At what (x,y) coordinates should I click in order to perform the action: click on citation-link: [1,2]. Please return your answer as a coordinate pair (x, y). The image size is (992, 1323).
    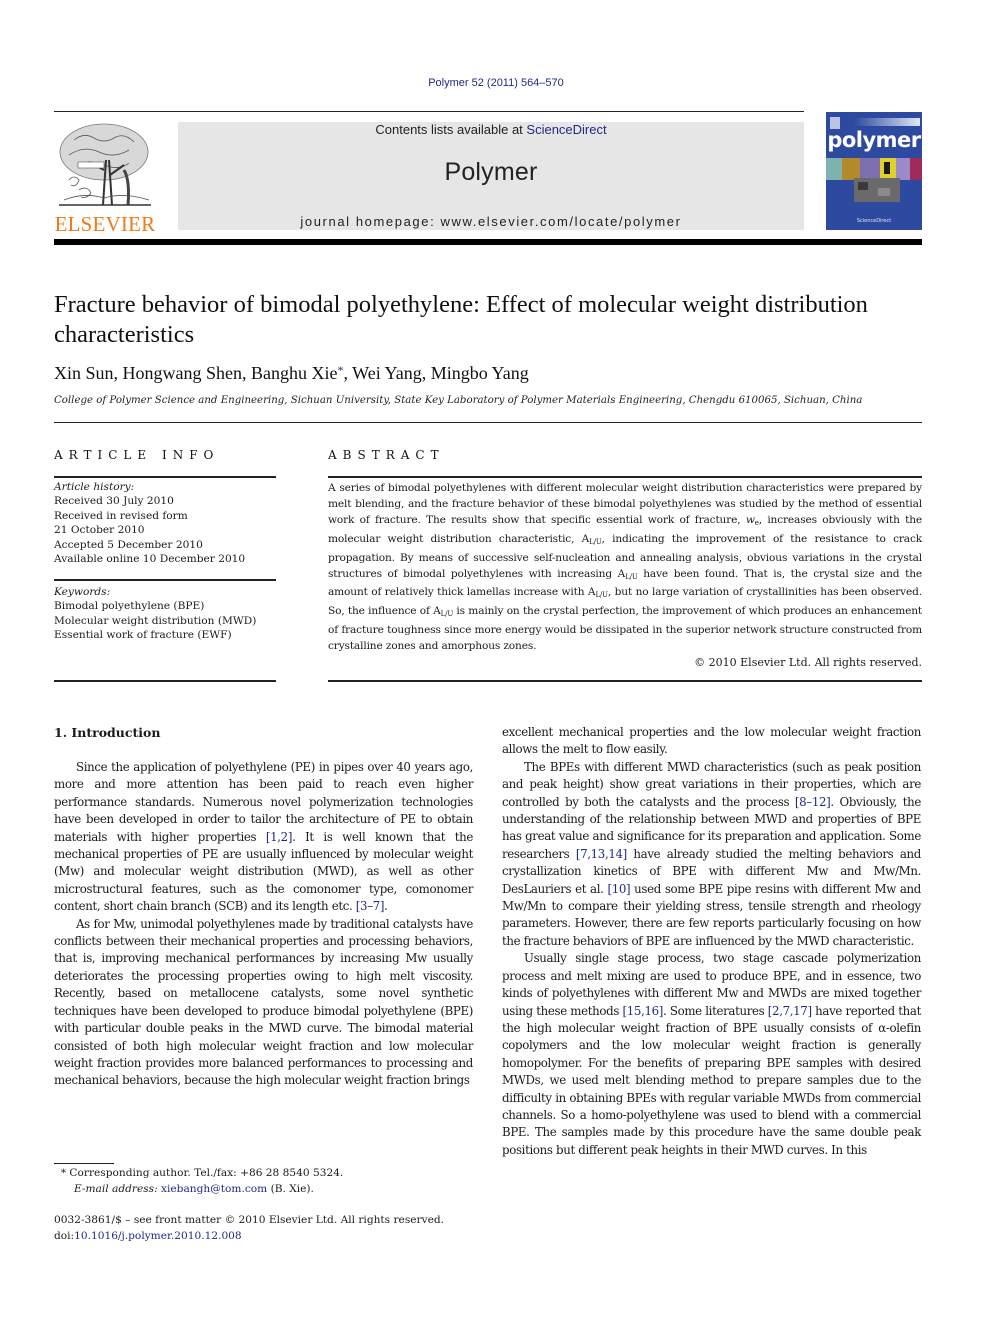
    Looking at the image, I should click on (279, 837).